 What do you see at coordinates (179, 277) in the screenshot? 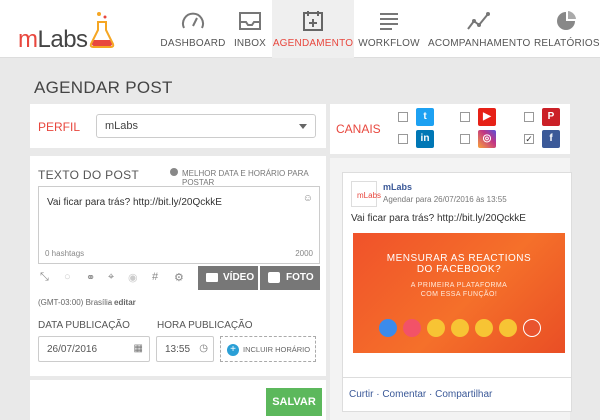
I see `settings-gear-icon: ⚙` at bounding box center [179, 277].